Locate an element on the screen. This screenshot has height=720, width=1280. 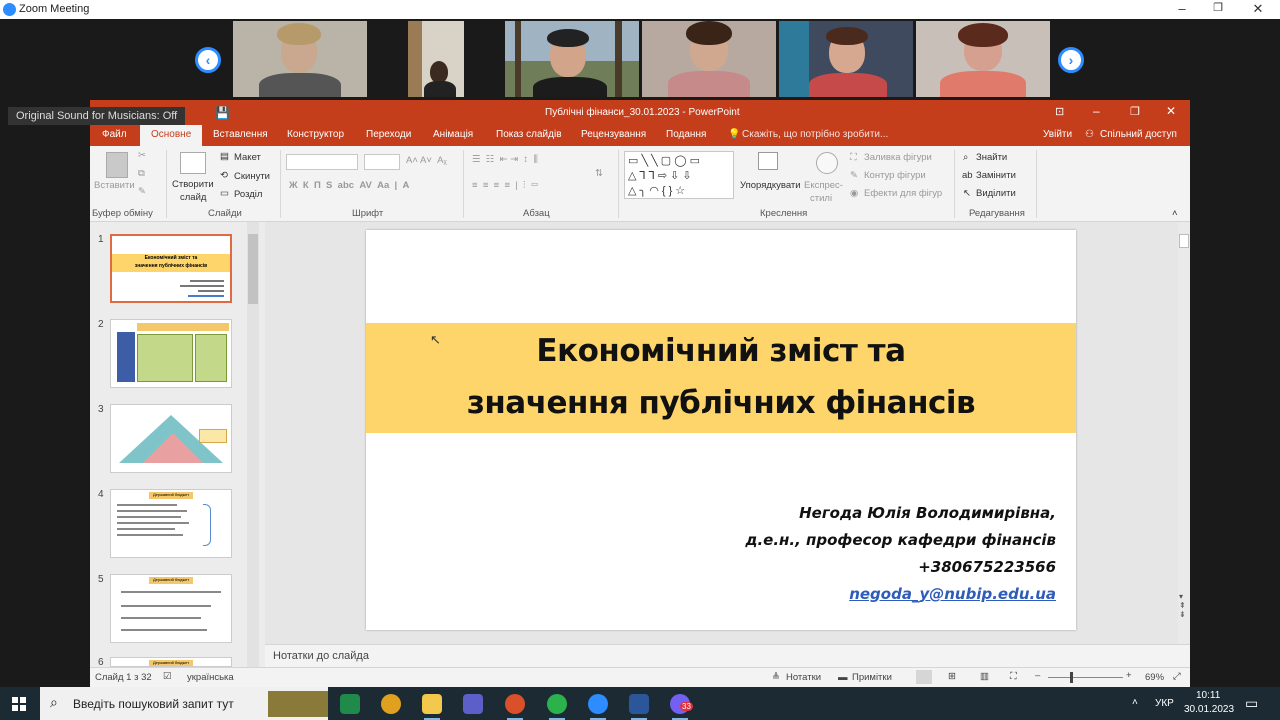
zoom-slider is located at coordinates (1085, 677).